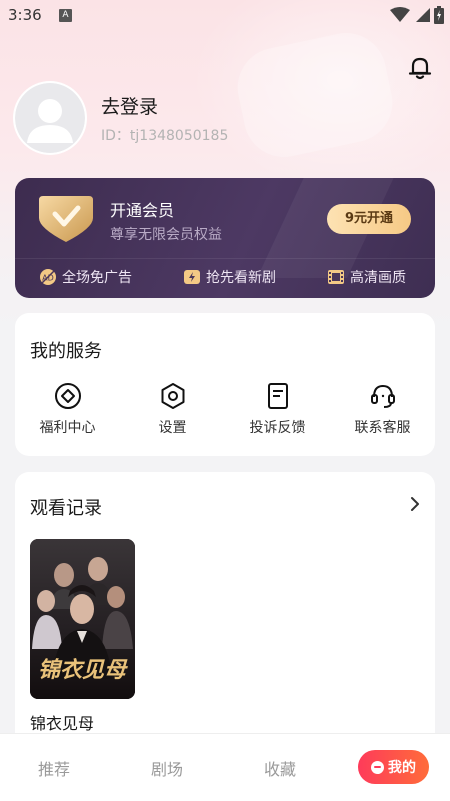  Describe the element at coordinates (142, 210) in the screenshot. I see `vip-title: 开通会员` at that location.